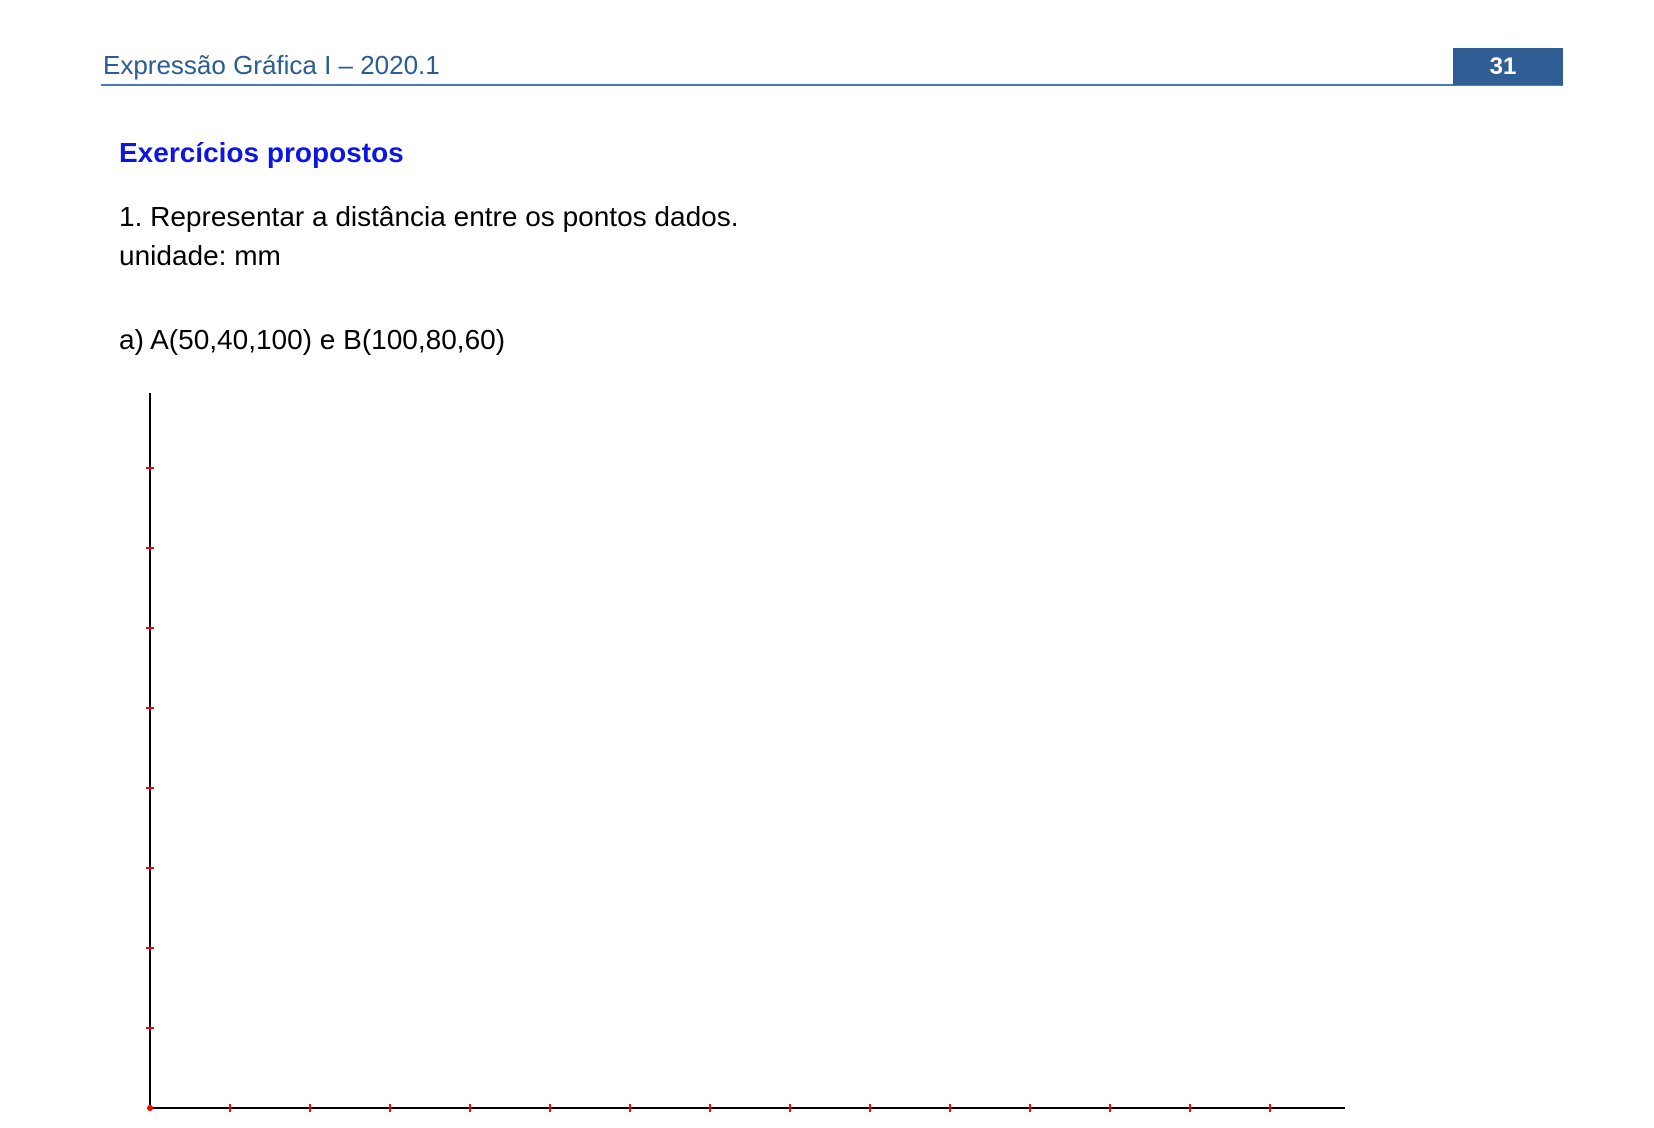  Describe the element at coordinates (150, 1108) in the screenshot. I see `origin-point` at that location.